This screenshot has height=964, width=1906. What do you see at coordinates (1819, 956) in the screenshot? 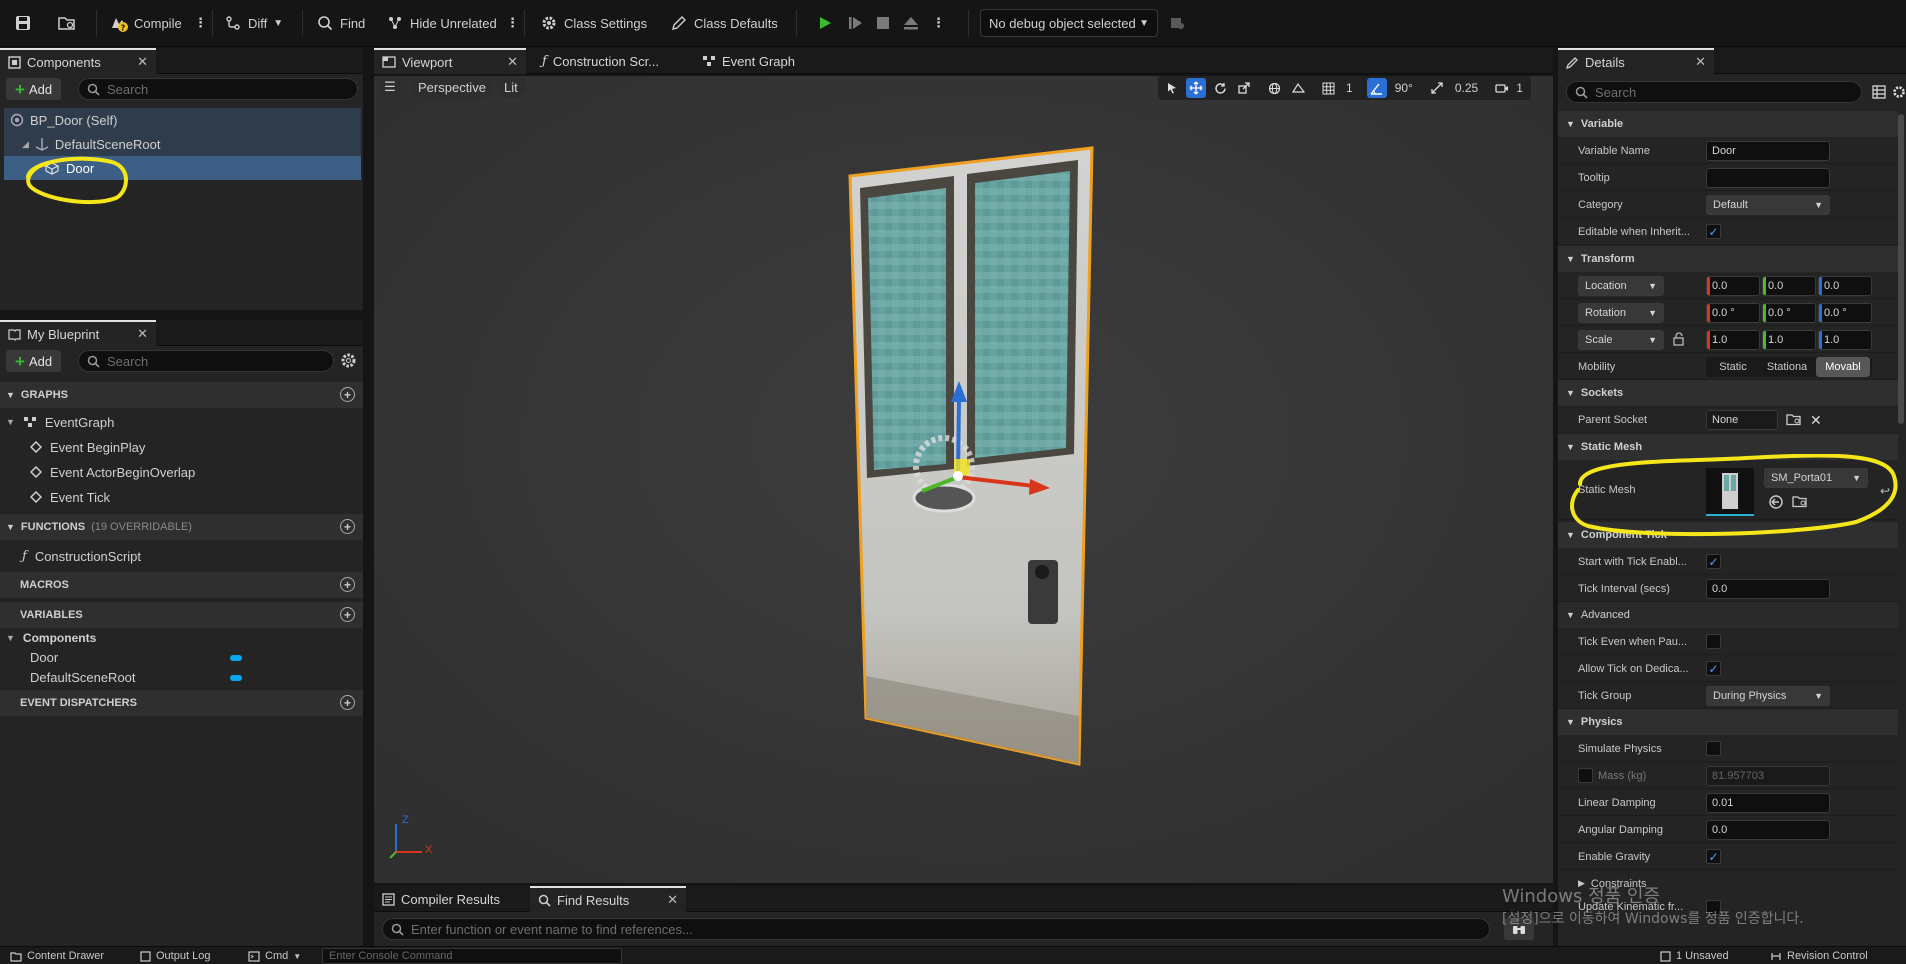
I see `revision-control-button: Revision Control` at bounding box center [1819, 956].